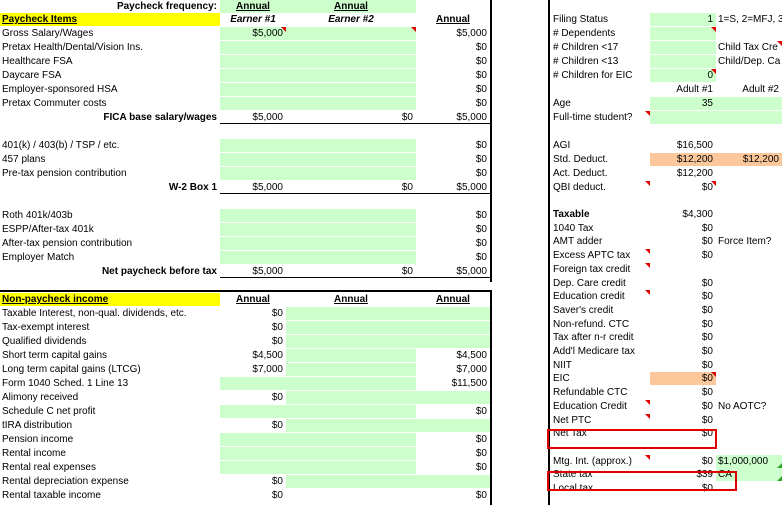  What do you see at coordinates (24, 159) in the screenshot?
I see `paycheck-row-label: 457 plans` at bounding box center [24, 159].